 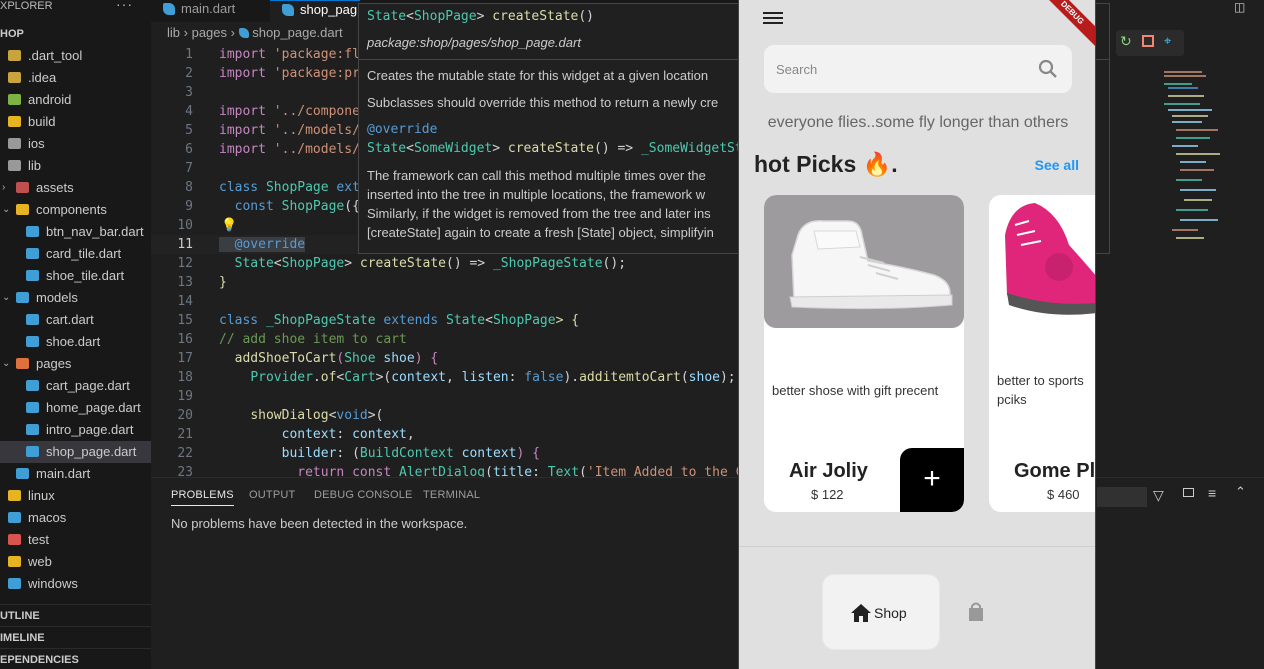 I want to click on tree-item: .dart_tool, so click(x=41, y=56).